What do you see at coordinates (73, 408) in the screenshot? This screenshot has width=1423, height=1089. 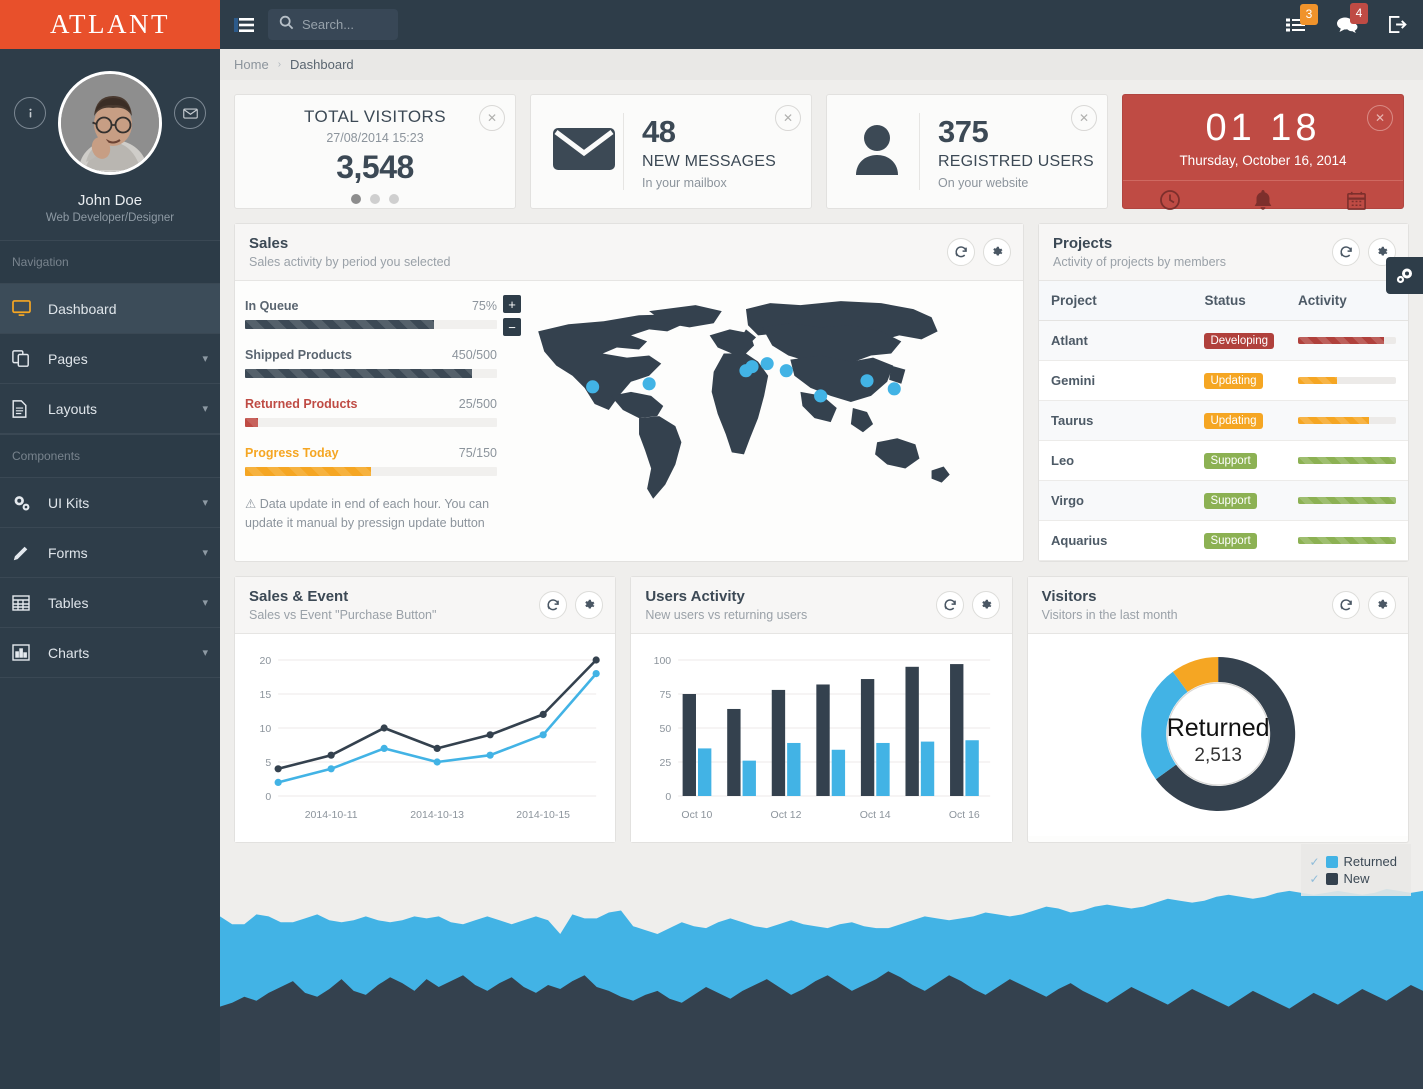 I see `sidebar-item-label: Layouts` at bounding box center [73, 408].